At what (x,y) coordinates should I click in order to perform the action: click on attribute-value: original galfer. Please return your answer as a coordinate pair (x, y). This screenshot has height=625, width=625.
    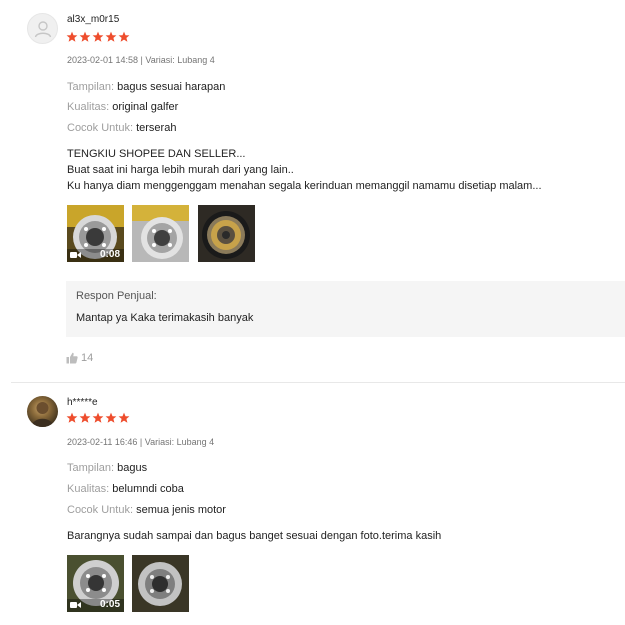
    Looking at the image, I should click on (145, 107).